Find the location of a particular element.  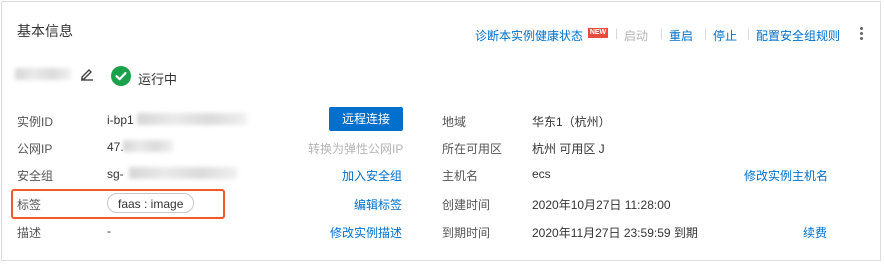

expiry-time-value: 2020年11月27日 23:59:59 到期 is located at coordinates (615, 233).